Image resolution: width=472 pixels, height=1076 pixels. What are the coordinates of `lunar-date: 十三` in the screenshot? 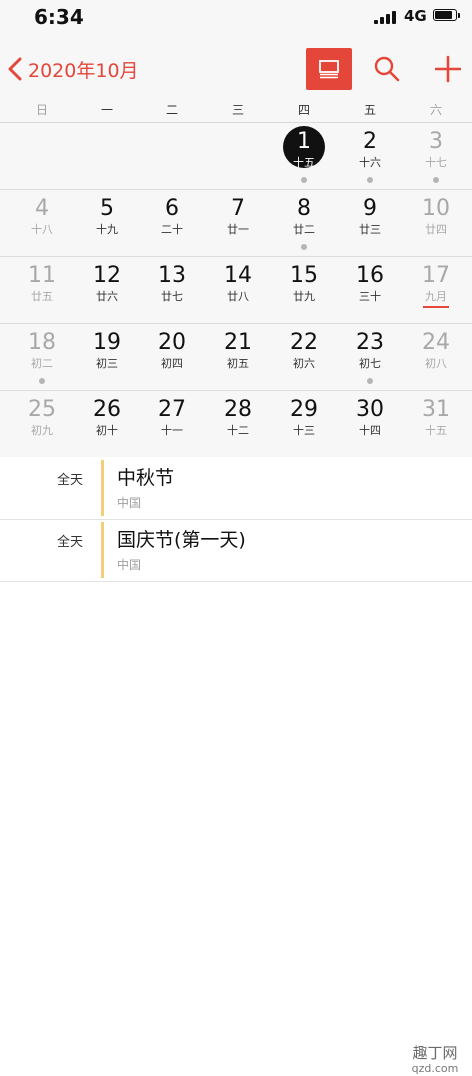 It's located at (304, 430).